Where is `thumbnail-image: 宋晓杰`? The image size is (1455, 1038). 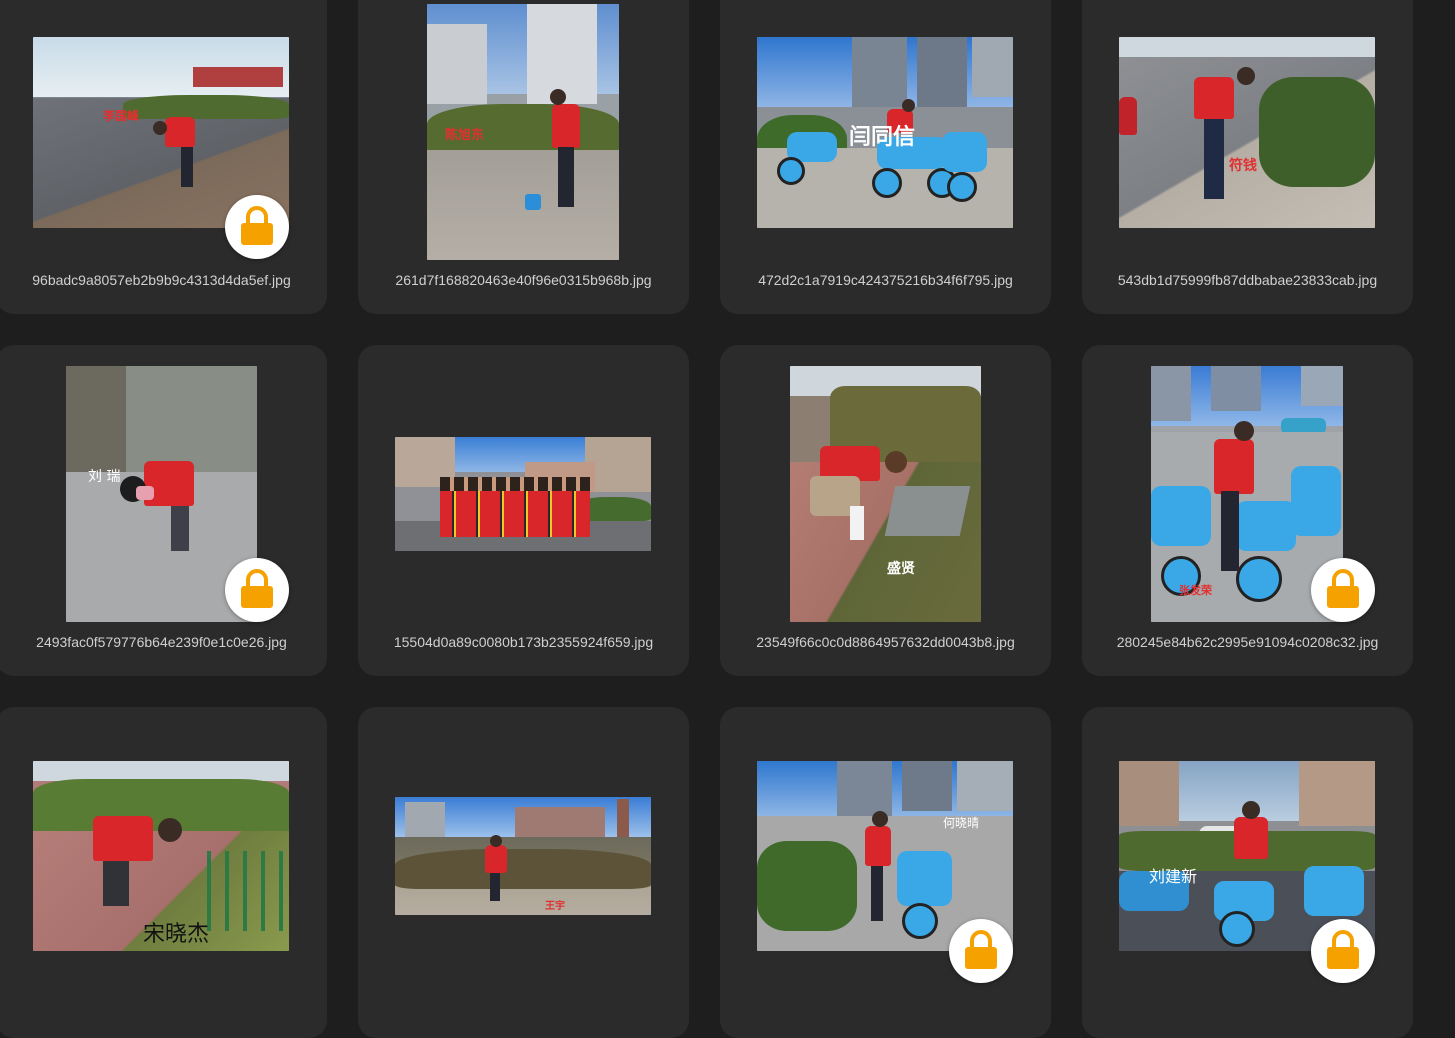 thumbnail-image: 宋晓杰 is located at coordinates (161, 856).